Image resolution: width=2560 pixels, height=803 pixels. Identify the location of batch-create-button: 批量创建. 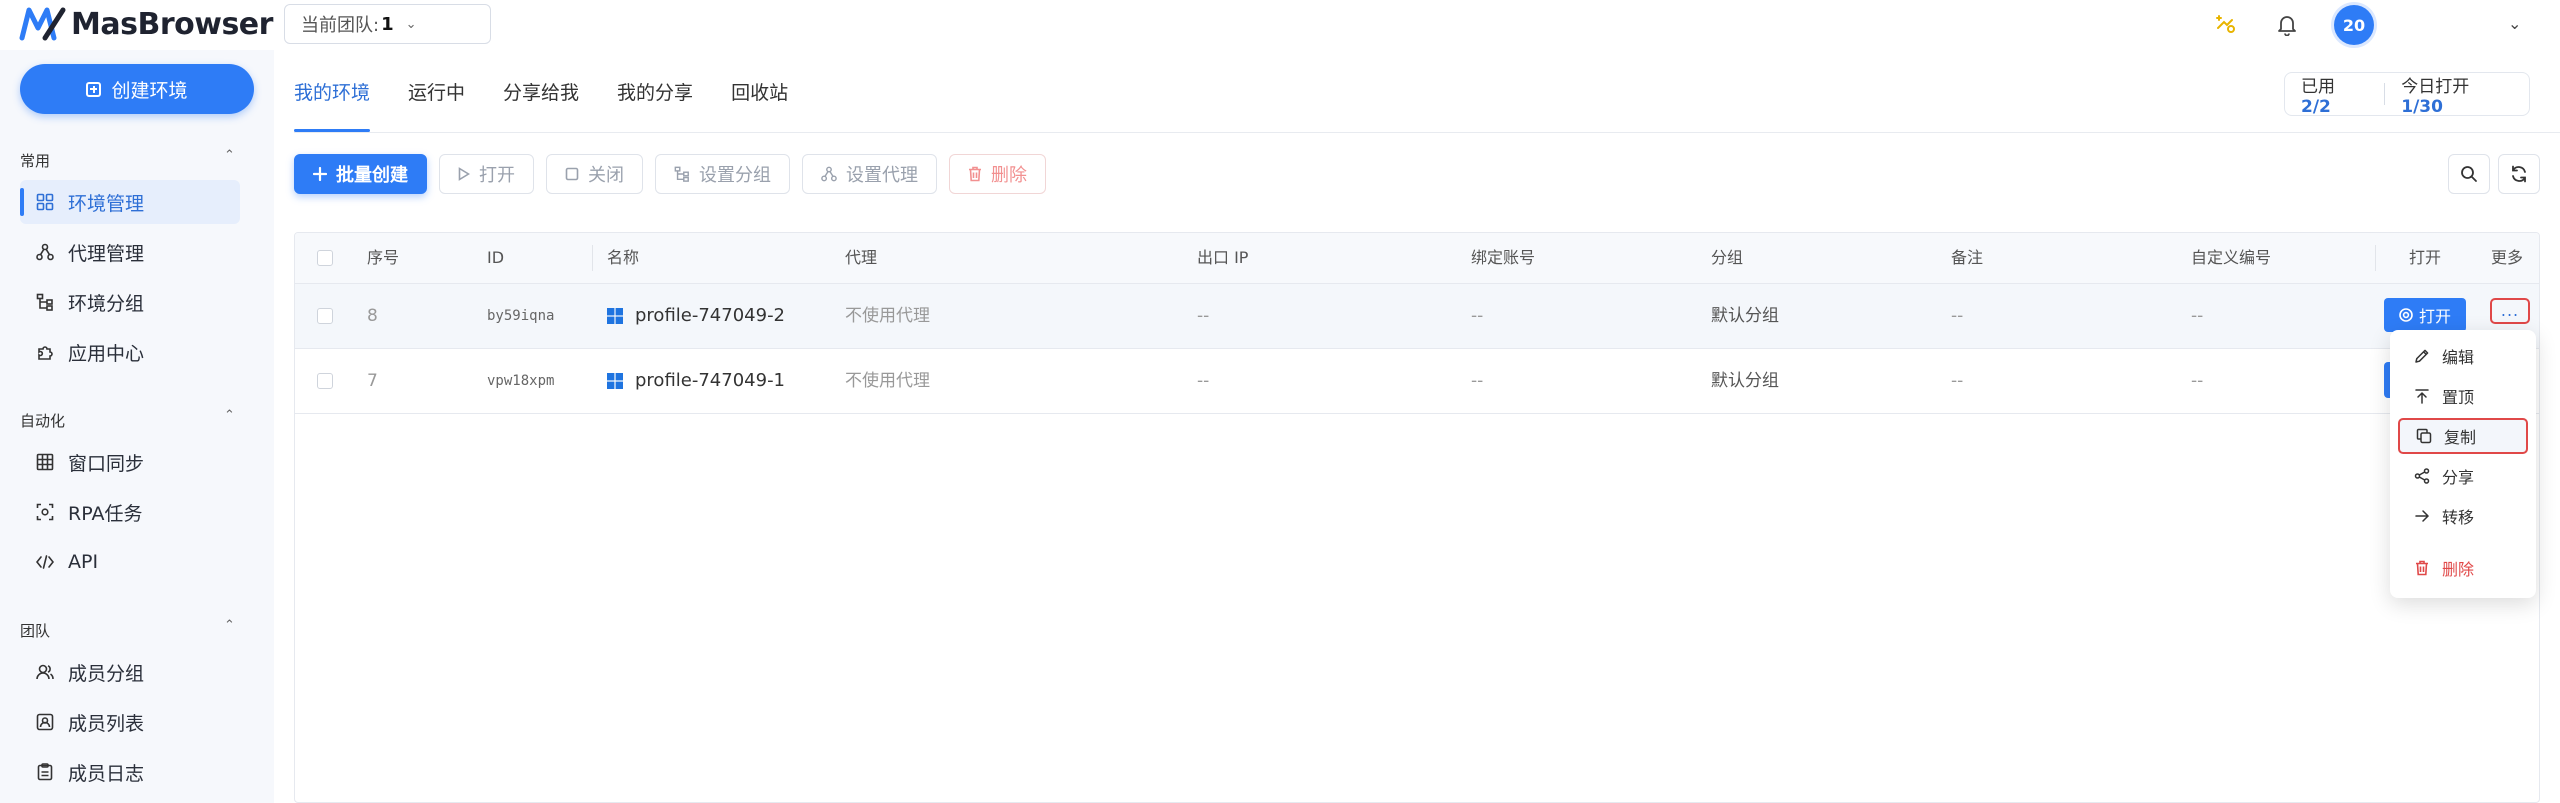
(360, 174).